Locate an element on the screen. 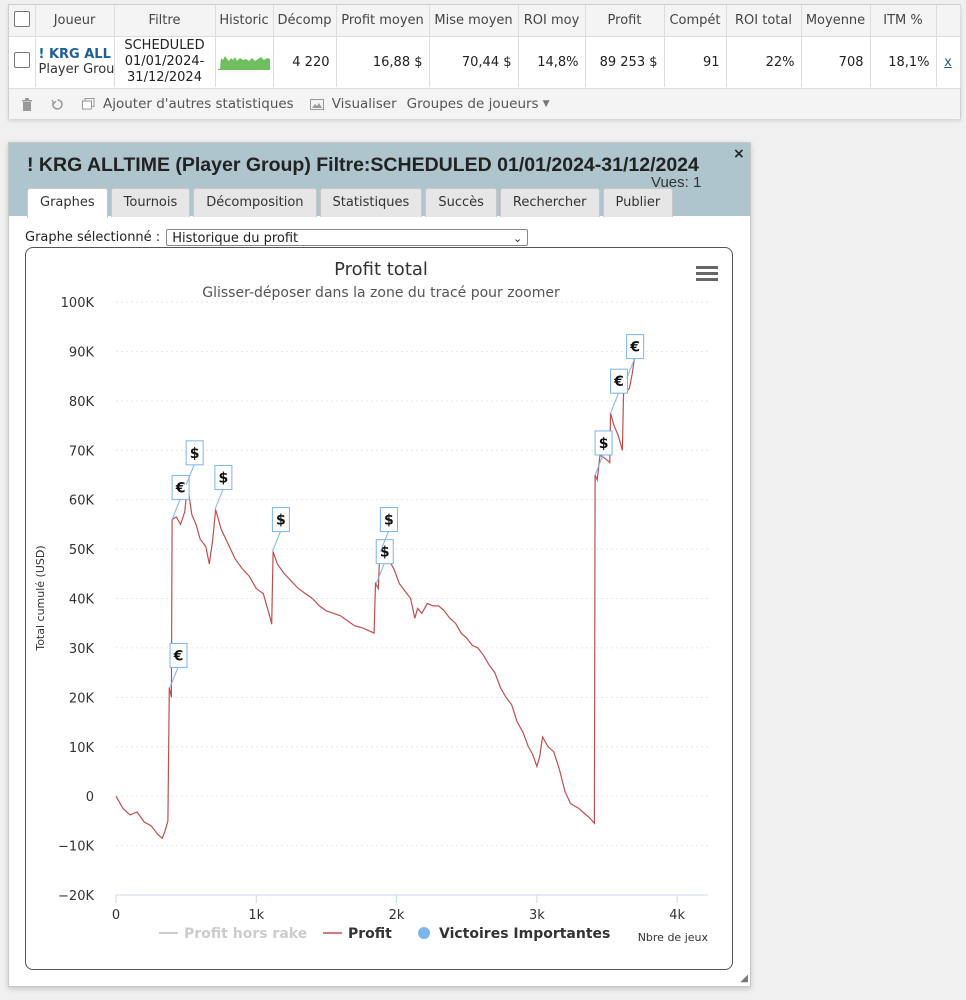 Image resolution: width=966 pixels, height=1000 pixels. col-header-profit-moyen: Profit moyen is located at coordinates (383, 21).